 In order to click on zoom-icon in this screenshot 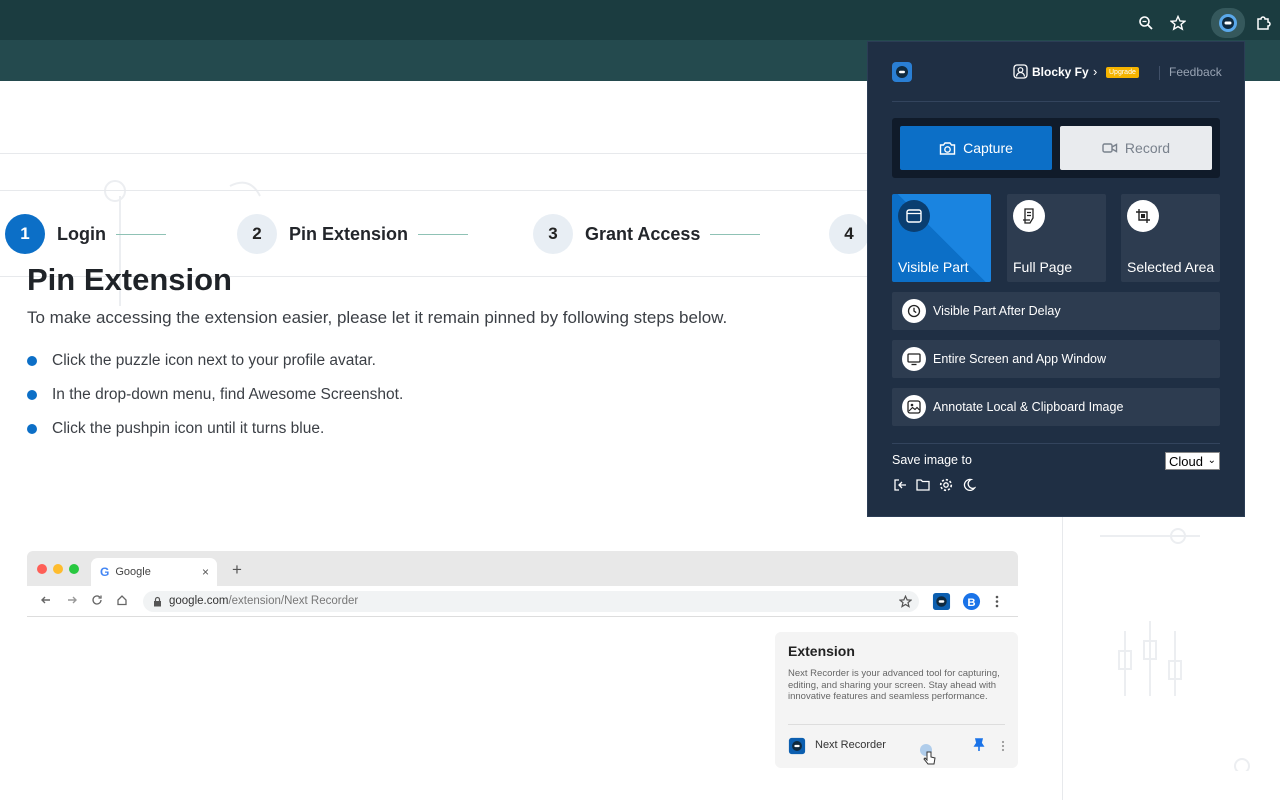, I will do `click(1146, 23)`.